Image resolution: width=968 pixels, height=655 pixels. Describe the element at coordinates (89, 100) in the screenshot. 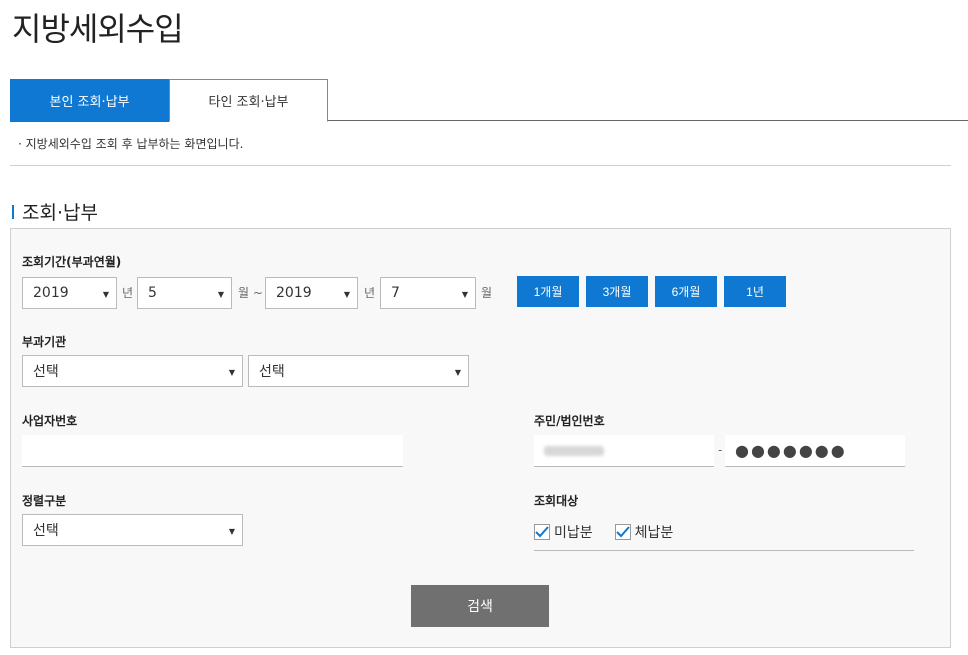

I see `tab-self-inquiry: 본인 조회·납부` at that location.